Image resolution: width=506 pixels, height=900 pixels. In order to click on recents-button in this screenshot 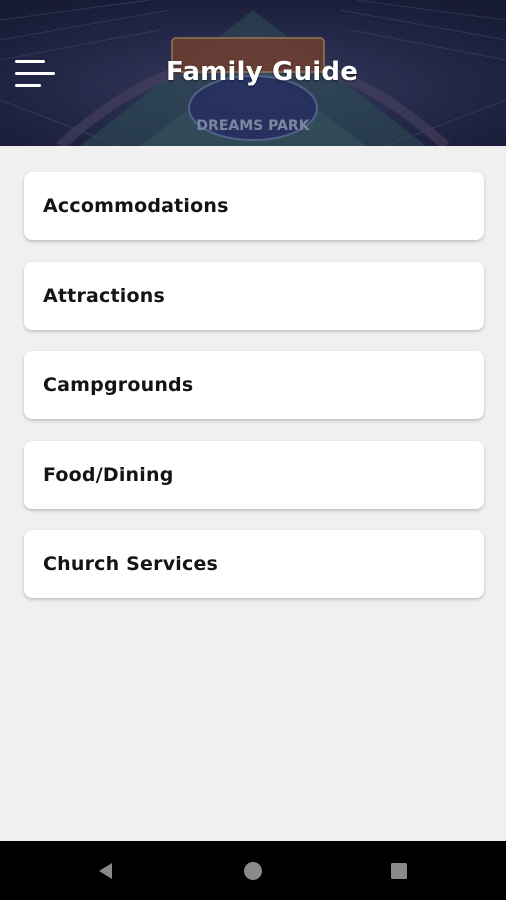, I will do `click(399, 871)`.